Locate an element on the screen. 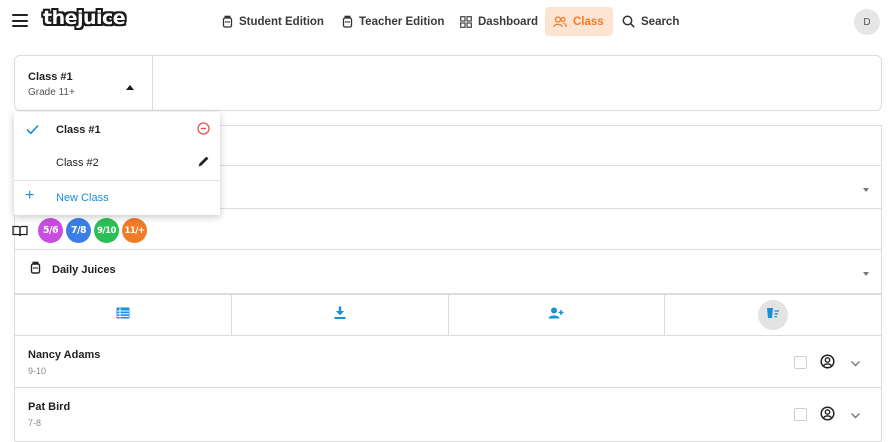  grade-badge-5-6: 5/6 is located at coordinates (50, 230).